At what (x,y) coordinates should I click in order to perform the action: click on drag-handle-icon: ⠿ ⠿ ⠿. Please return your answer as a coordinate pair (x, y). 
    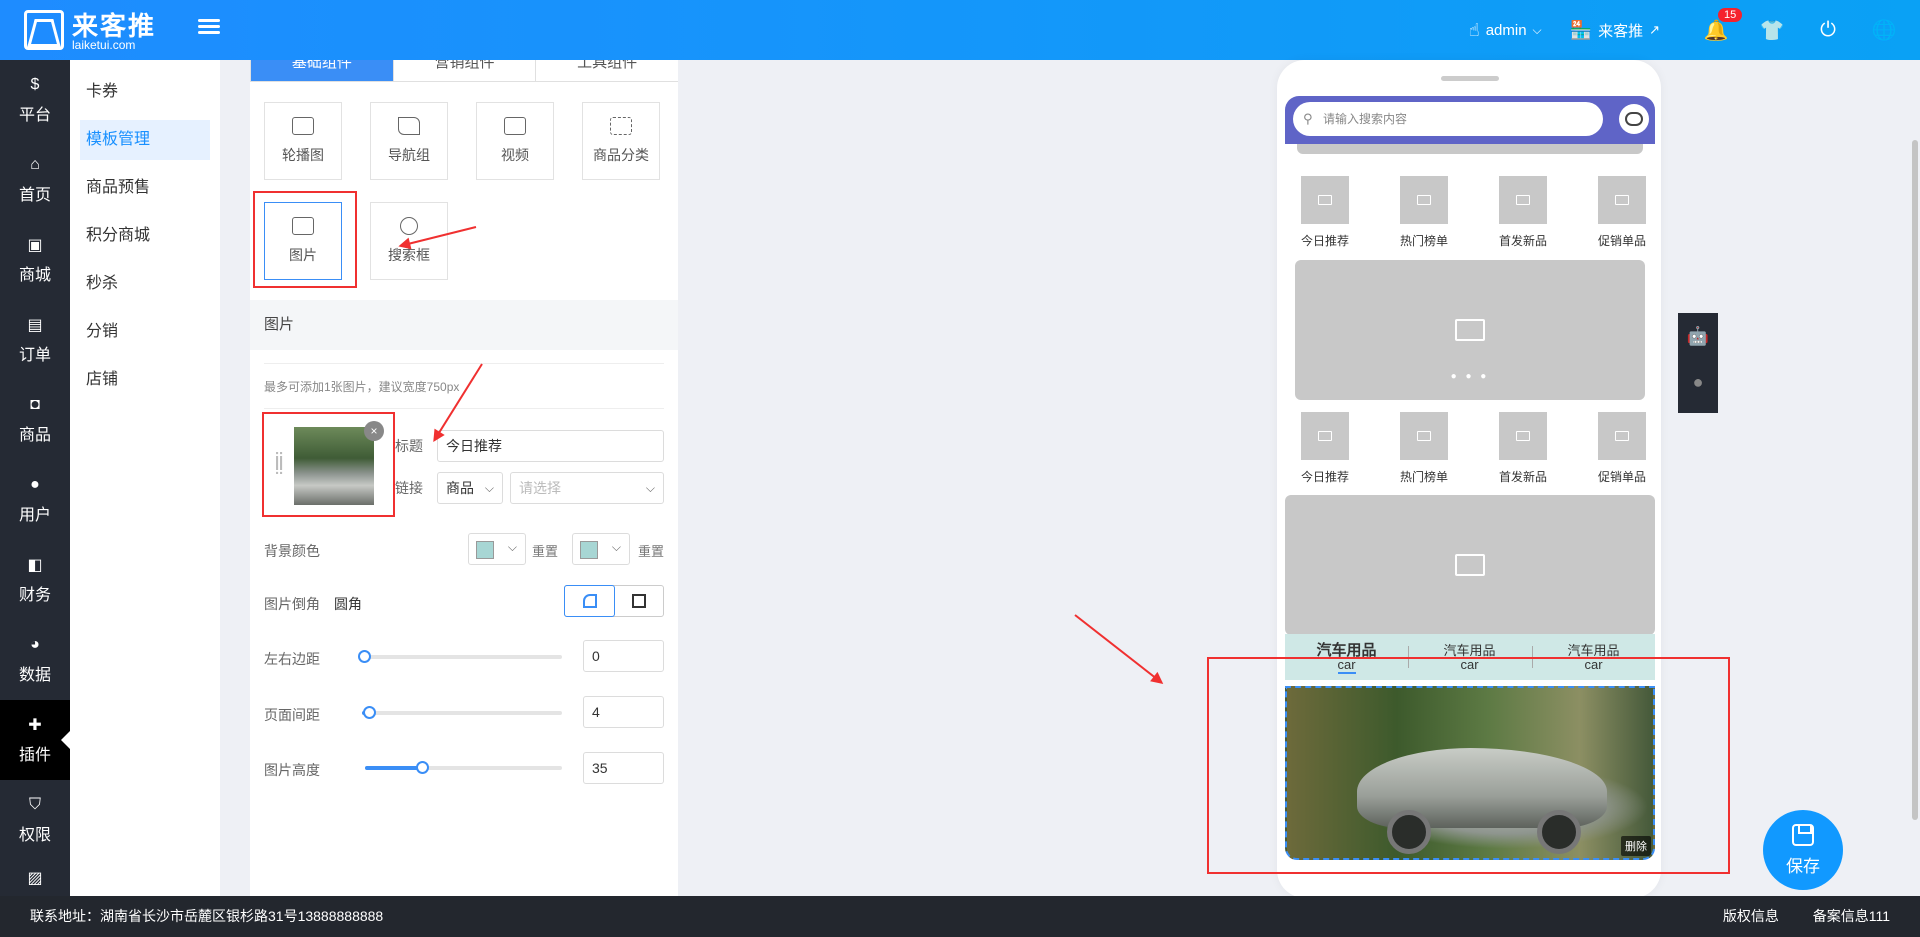
    Looking at the image, I should click on (279, 464).